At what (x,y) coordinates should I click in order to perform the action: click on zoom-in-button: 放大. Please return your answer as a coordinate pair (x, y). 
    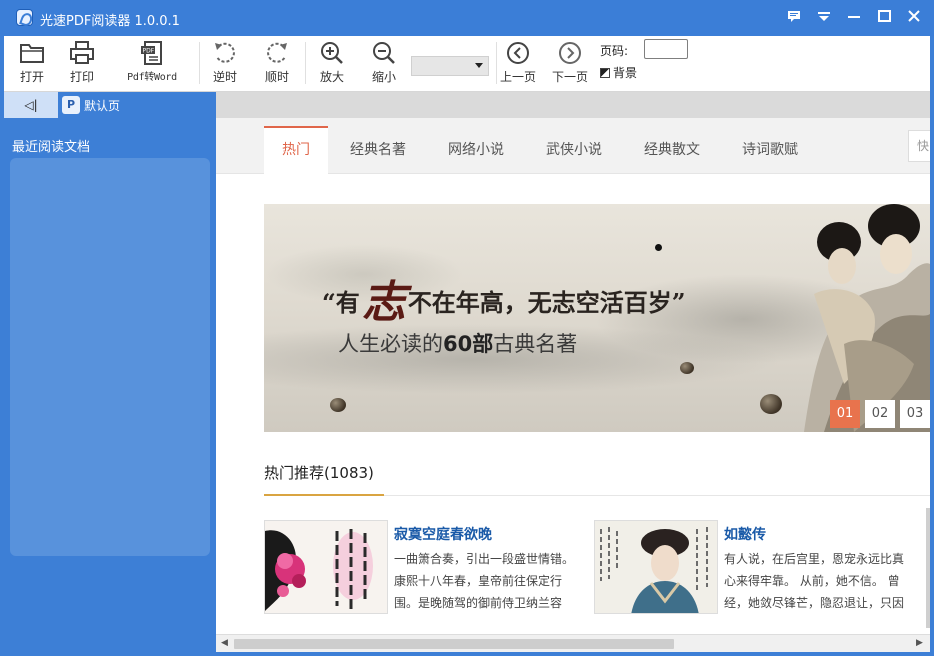
    Looking at the image, I should click on (332, 64).